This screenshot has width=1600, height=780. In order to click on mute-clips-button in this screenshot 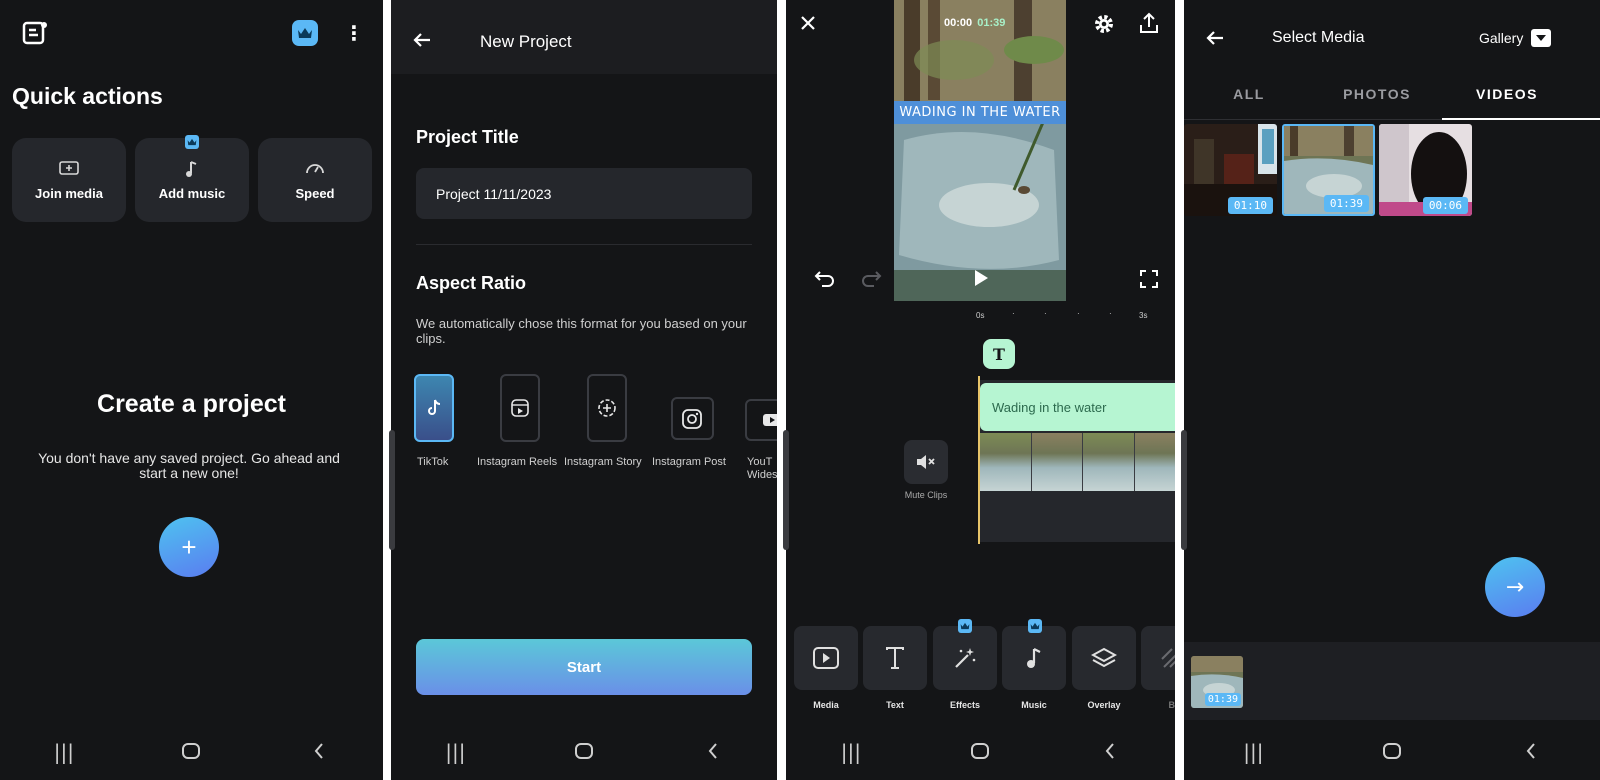, I will do `click(926, 462)`.